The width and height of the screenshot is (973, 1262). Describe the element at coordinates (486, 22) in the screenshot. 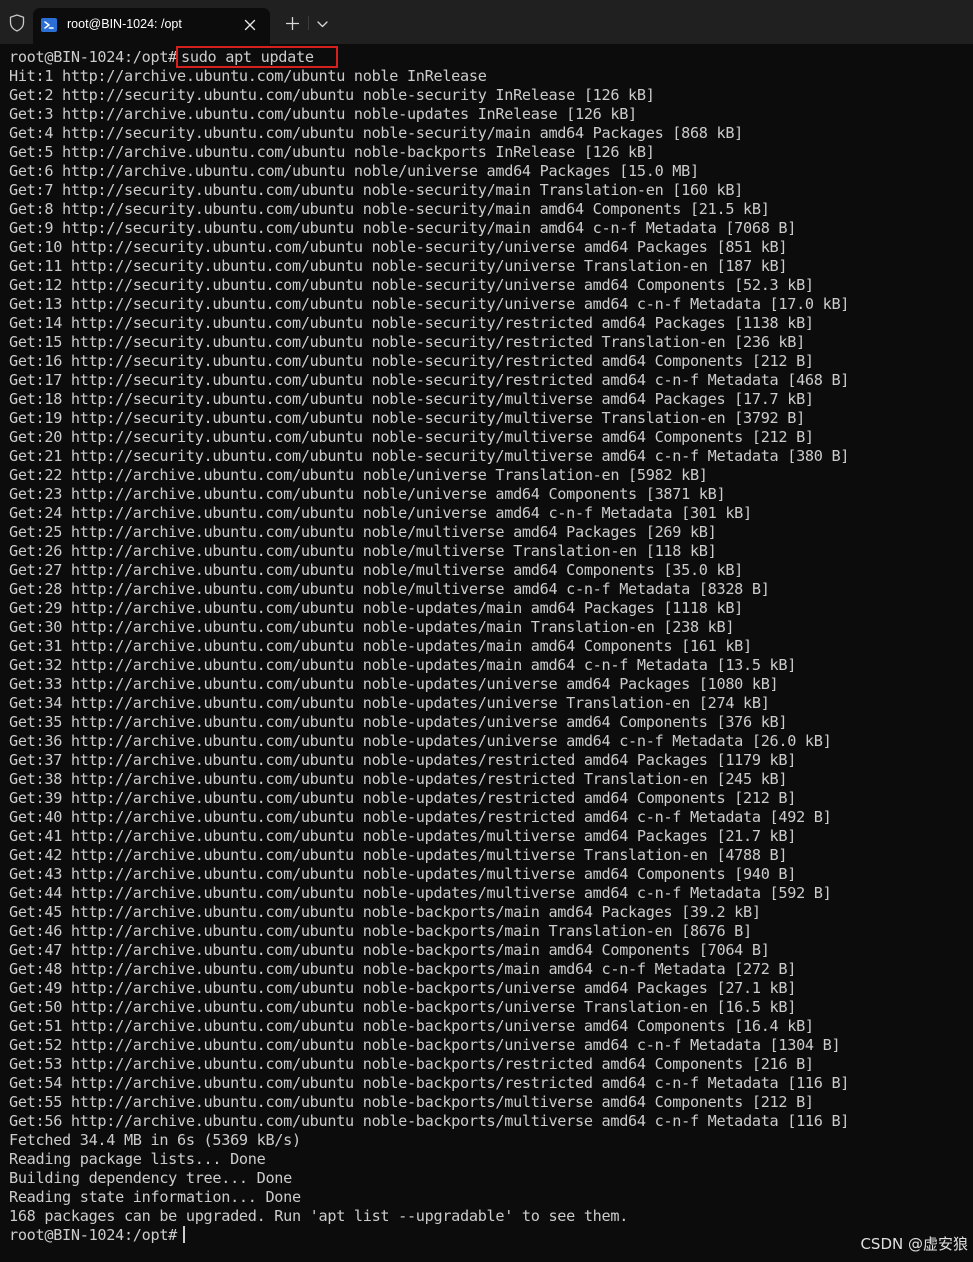

I see `title-bar: root@BIN-1024: /opt` at that location.